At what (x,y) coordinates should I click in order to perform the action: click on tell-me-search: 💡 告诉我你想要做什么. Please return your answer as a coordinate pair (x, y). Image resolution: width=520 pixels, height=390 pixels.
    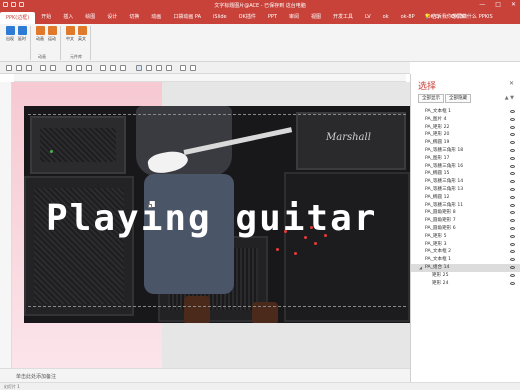
    Looking at the image, I should click on (450, 16).